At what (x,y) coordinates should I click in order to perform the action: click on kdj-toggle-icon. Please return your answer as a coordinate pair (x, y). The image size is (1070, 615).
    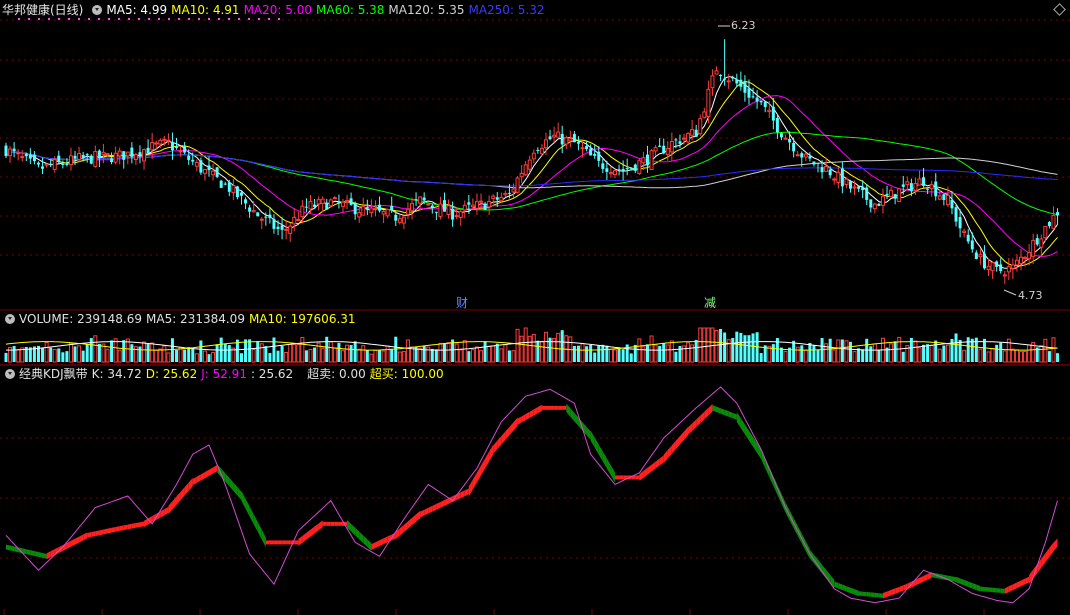
    Looking at the image, I should click on (10, 374).